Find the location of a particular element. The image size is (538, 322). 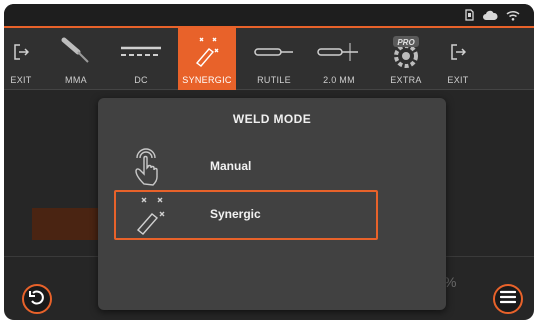

option-manual: Manual is located at coordinates (246, 167).